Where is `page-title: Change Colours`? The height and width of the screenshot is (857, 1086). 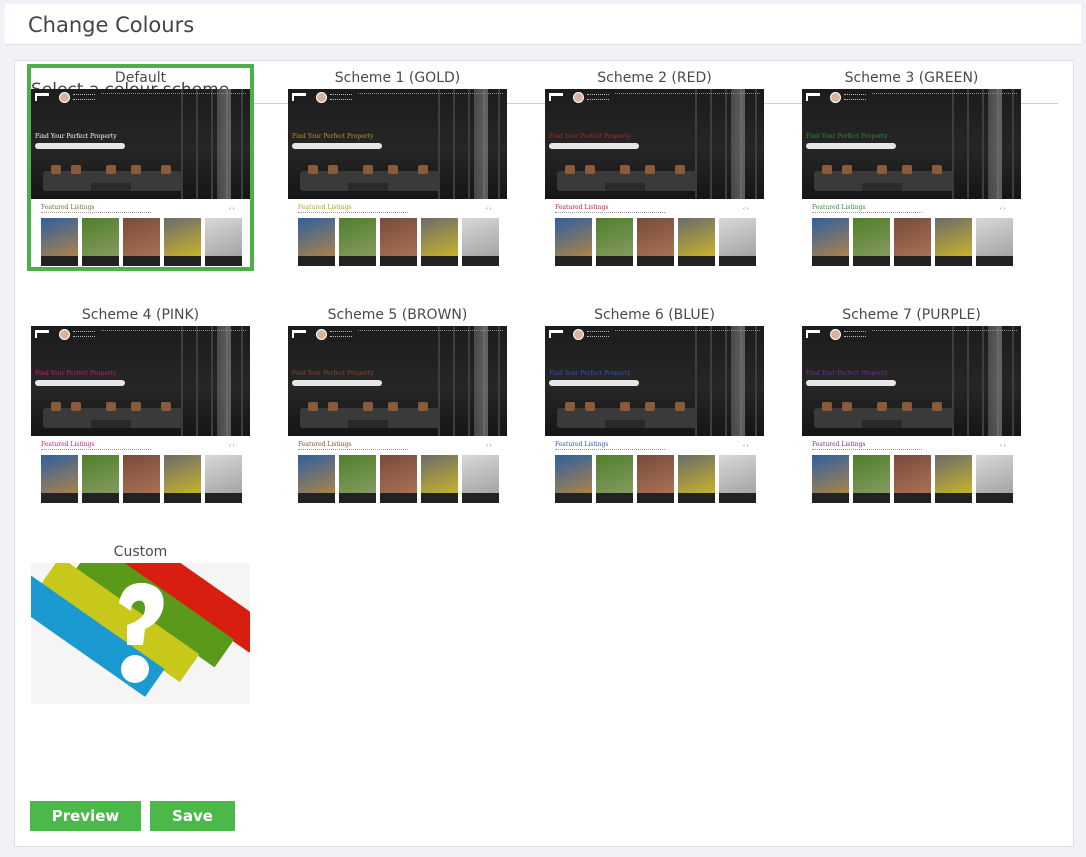
page-title: Change Colours is located at coordinates (111, 25).